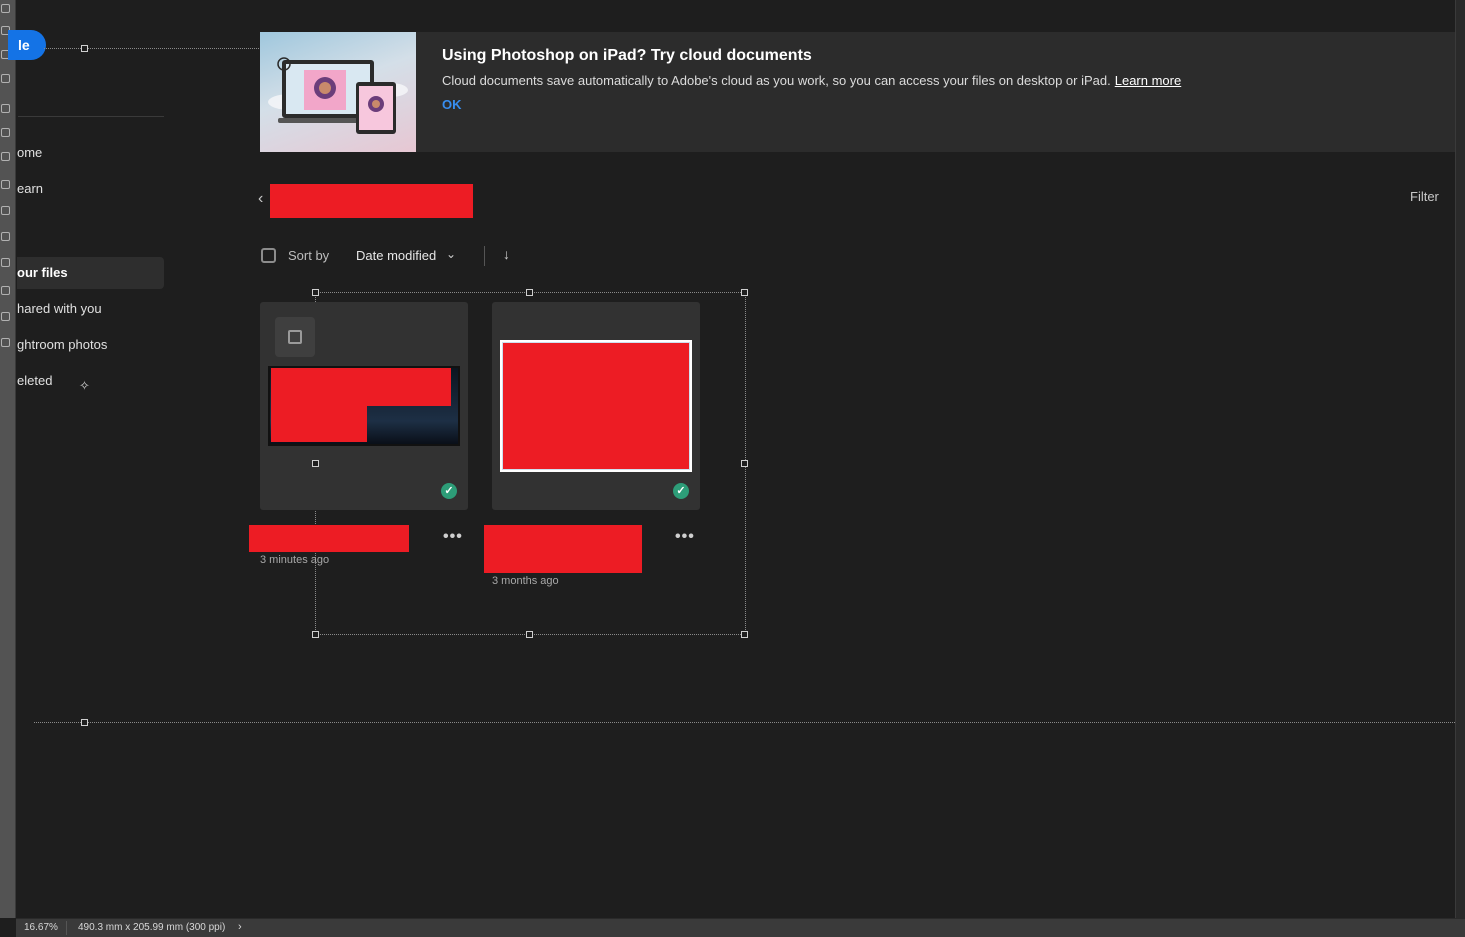  Describe the element at coordinates (5, 132) in the screenshot. I see `healing-tool-icon` at that location.